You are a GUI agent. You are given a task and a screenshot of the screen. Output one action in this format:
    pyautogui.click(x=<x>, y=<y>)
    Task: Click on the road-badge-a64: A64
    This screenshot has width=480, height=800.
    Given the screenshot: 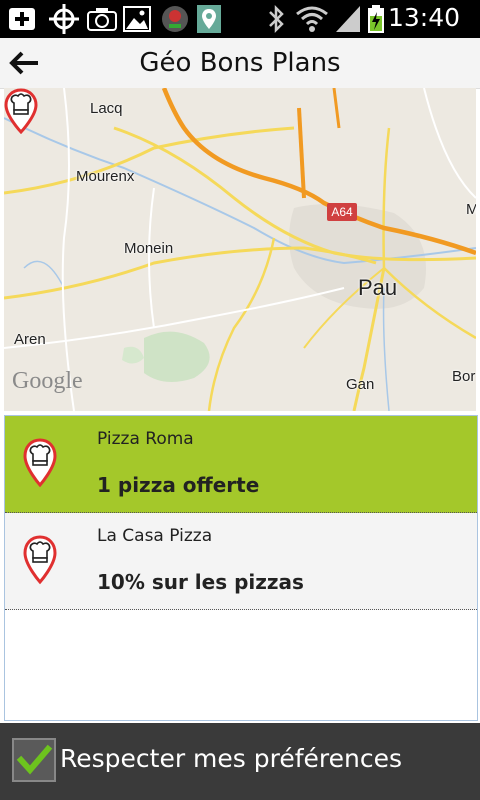 What is the action you would take?
    pyautogui.click(x=342, y=212)
    